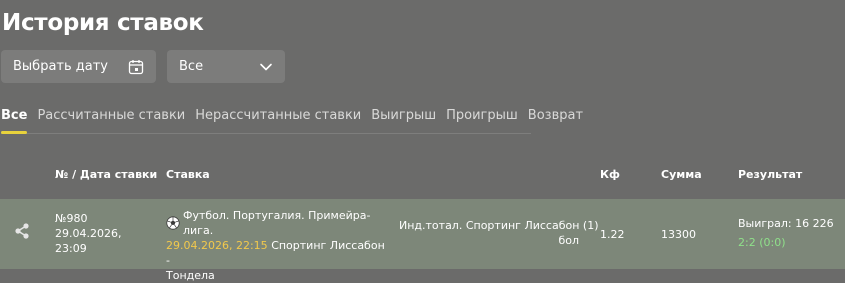  I want to click on header-result: Результат, so click(770, 174).